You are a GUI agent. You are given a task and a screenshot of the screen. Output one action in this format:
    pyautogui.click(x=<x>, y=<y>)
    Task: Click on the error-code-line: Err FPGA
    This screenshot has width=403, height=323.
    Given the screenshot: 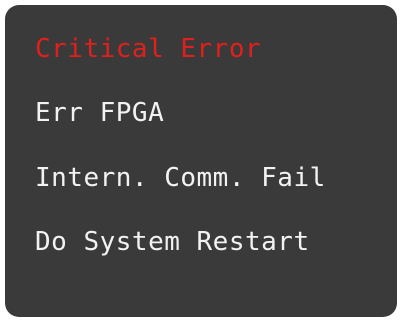 What is the action you would take?
    pyautogui.click(x=100, y=113)
    